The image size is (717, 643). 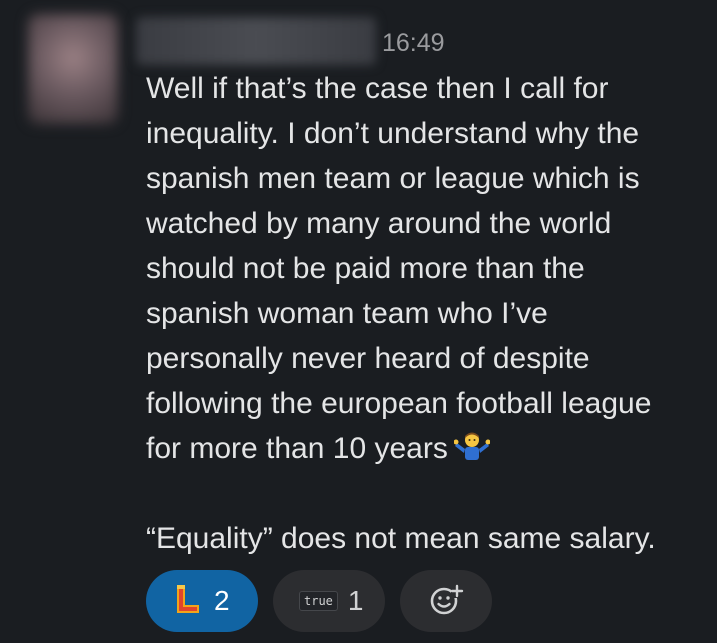 I want to click on true-badge-emoji: true, so click(x=318, y=601).